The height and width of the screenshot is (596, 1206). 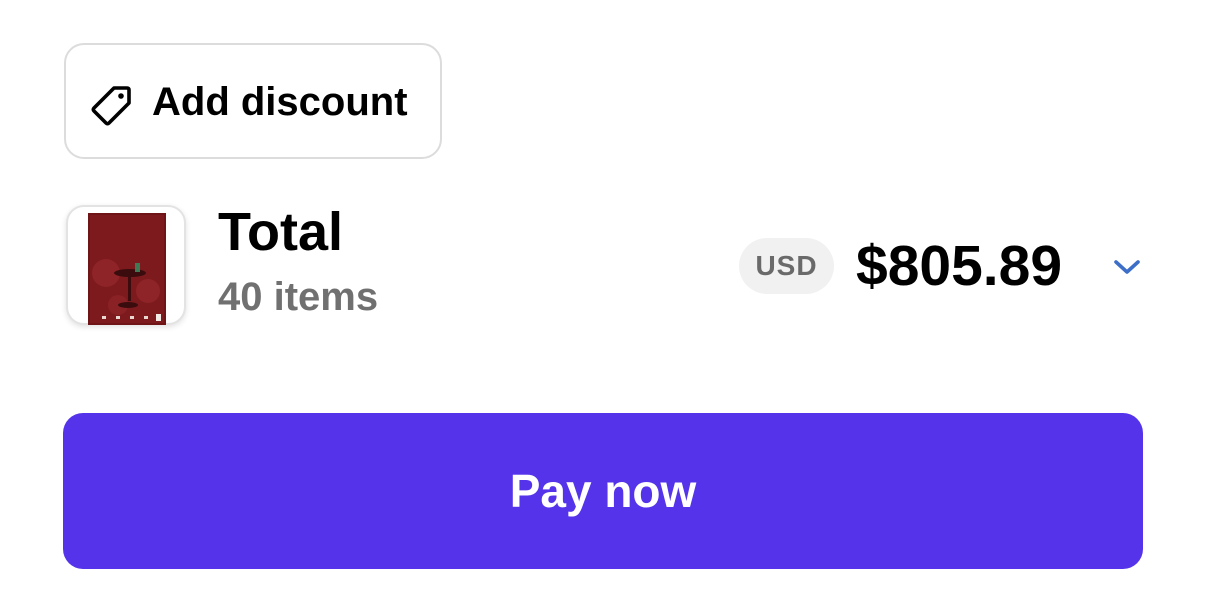 What do you see at coordinates (1127, 267) in the screenshot?
I see `chevron-down-icon` at bounding box center [1127, 267].